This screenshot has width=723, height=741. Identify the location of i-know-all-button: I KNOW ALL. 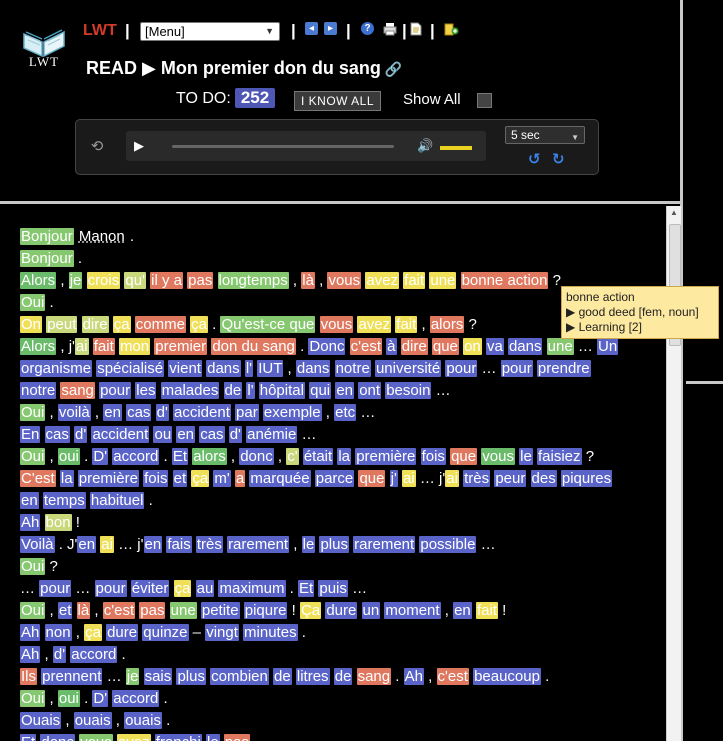
(338, 101).